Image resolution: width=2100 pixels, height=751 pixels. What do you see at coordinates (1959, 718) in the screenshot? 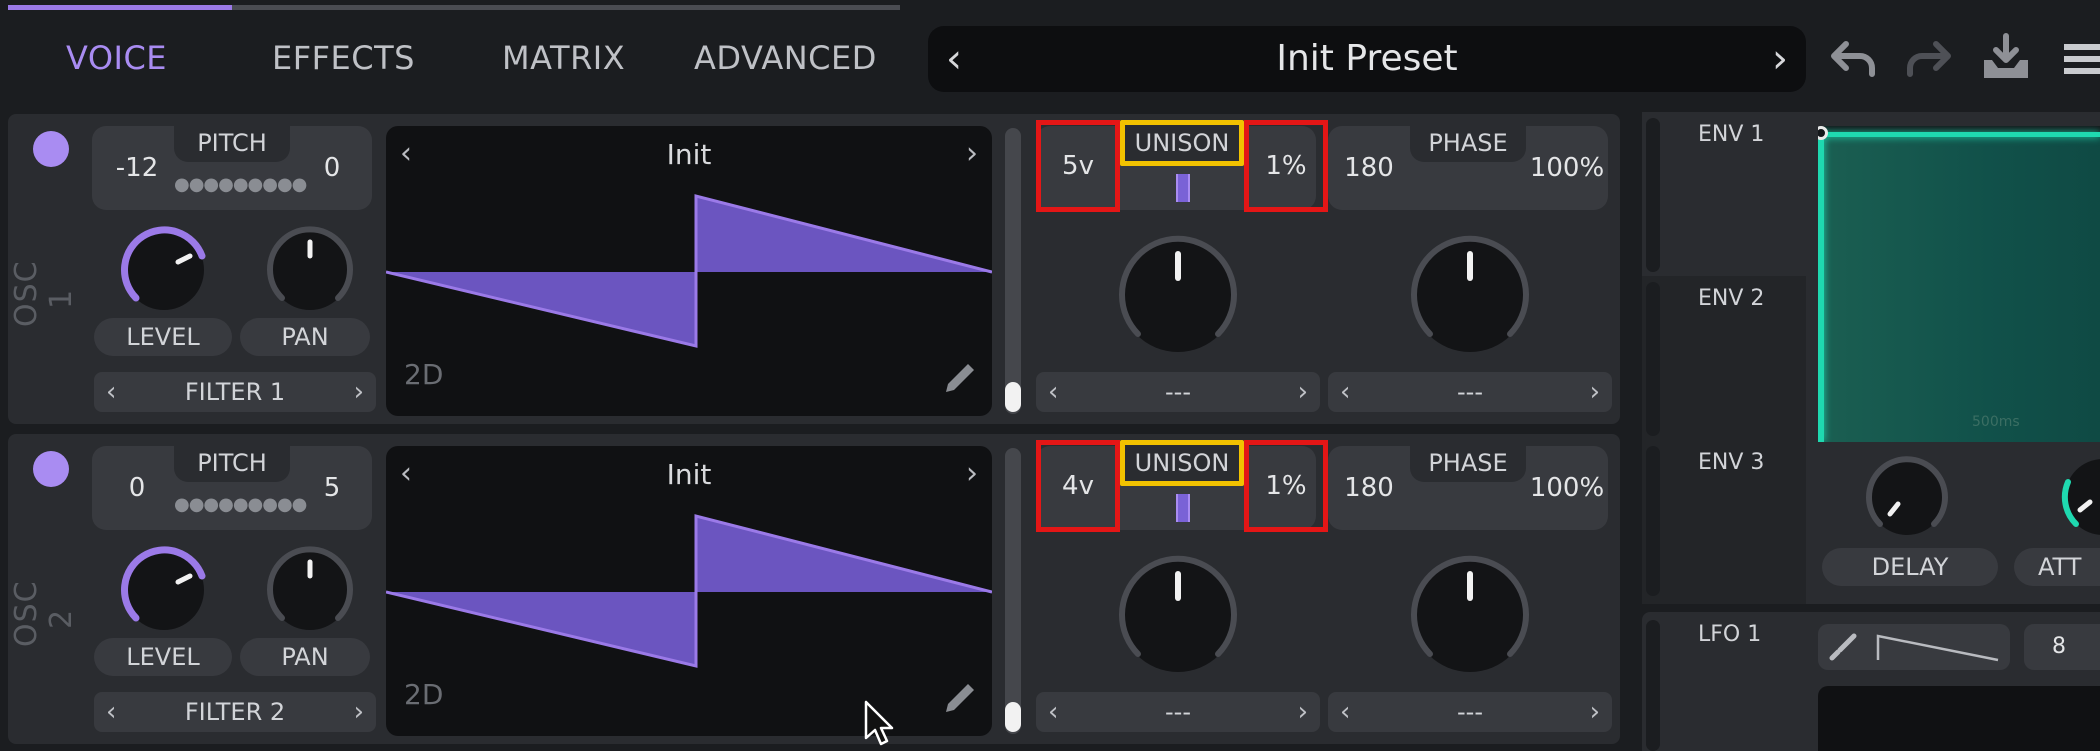
I see `lfo1-graph` at bounding box center [1959, 718].